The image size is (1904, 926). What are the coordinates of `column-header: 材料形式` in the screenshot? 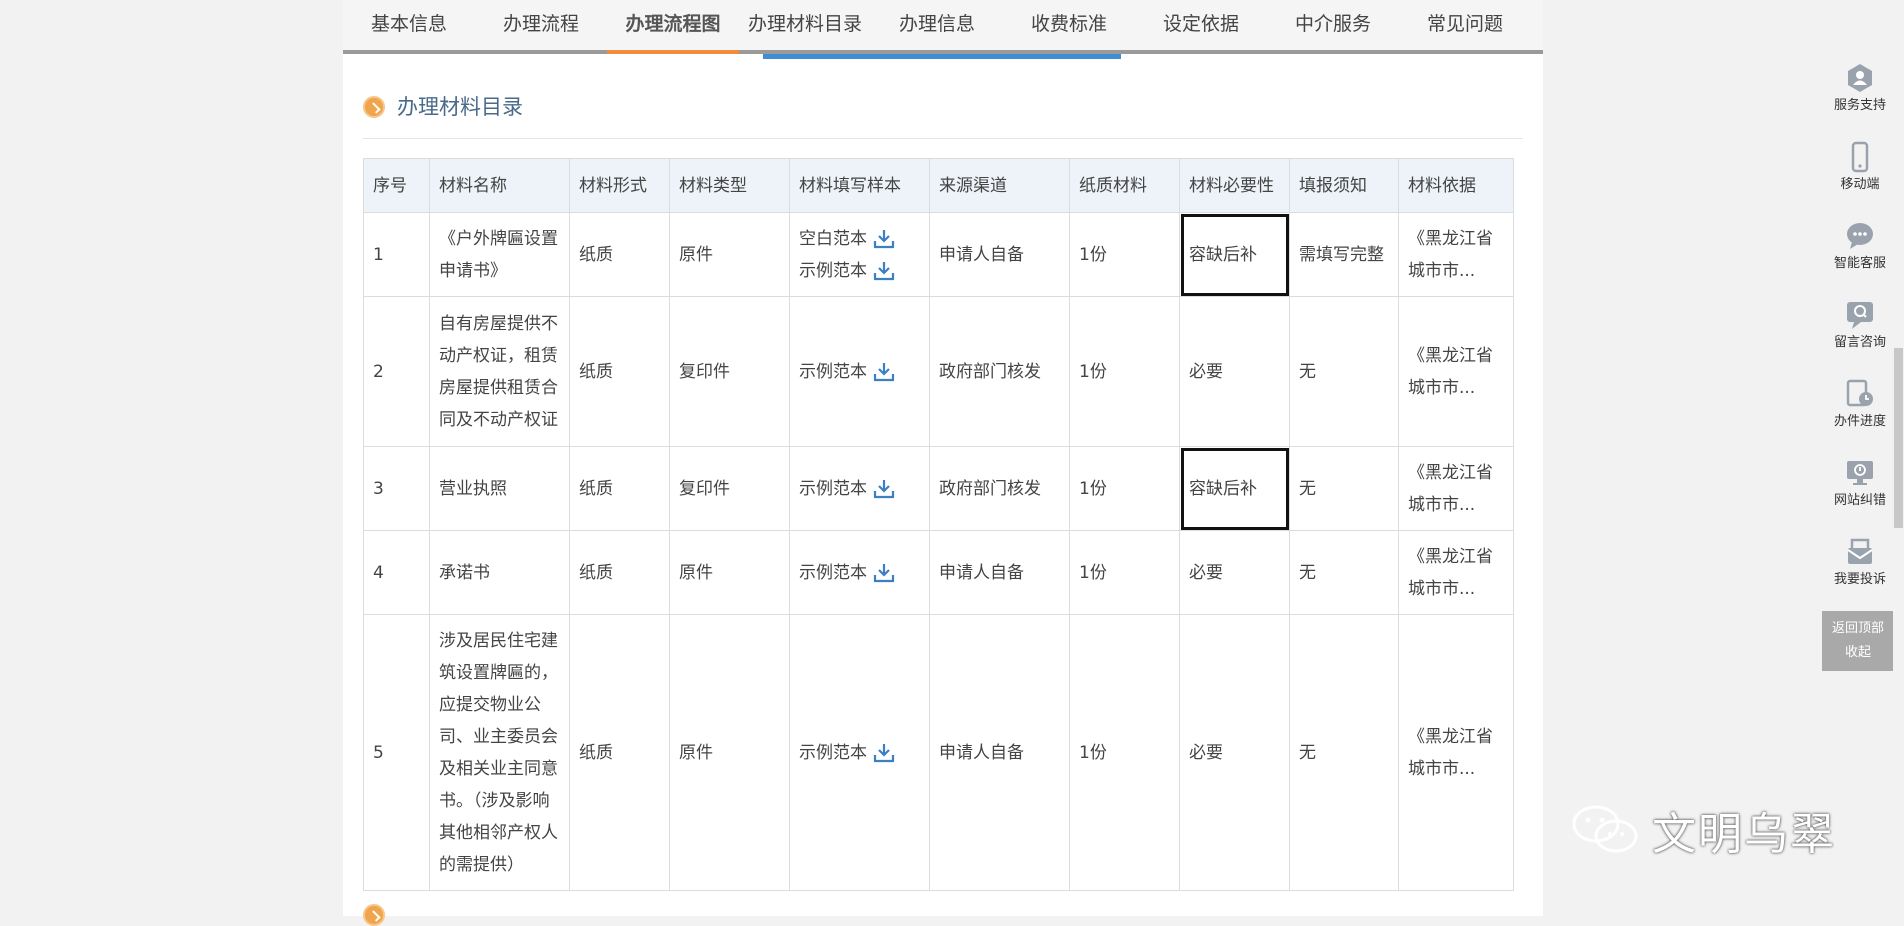 It's located at (619, 185).